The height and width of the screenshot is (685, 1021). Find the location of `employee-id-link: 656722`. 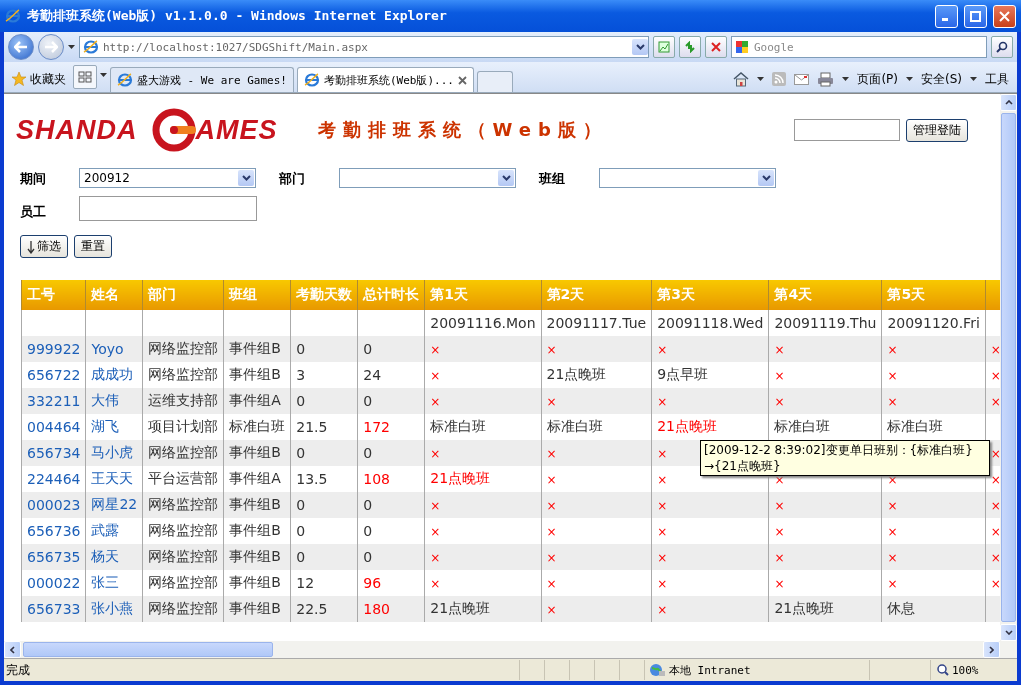

employee-id-link: 656722 is located at coordinates (54, 375).